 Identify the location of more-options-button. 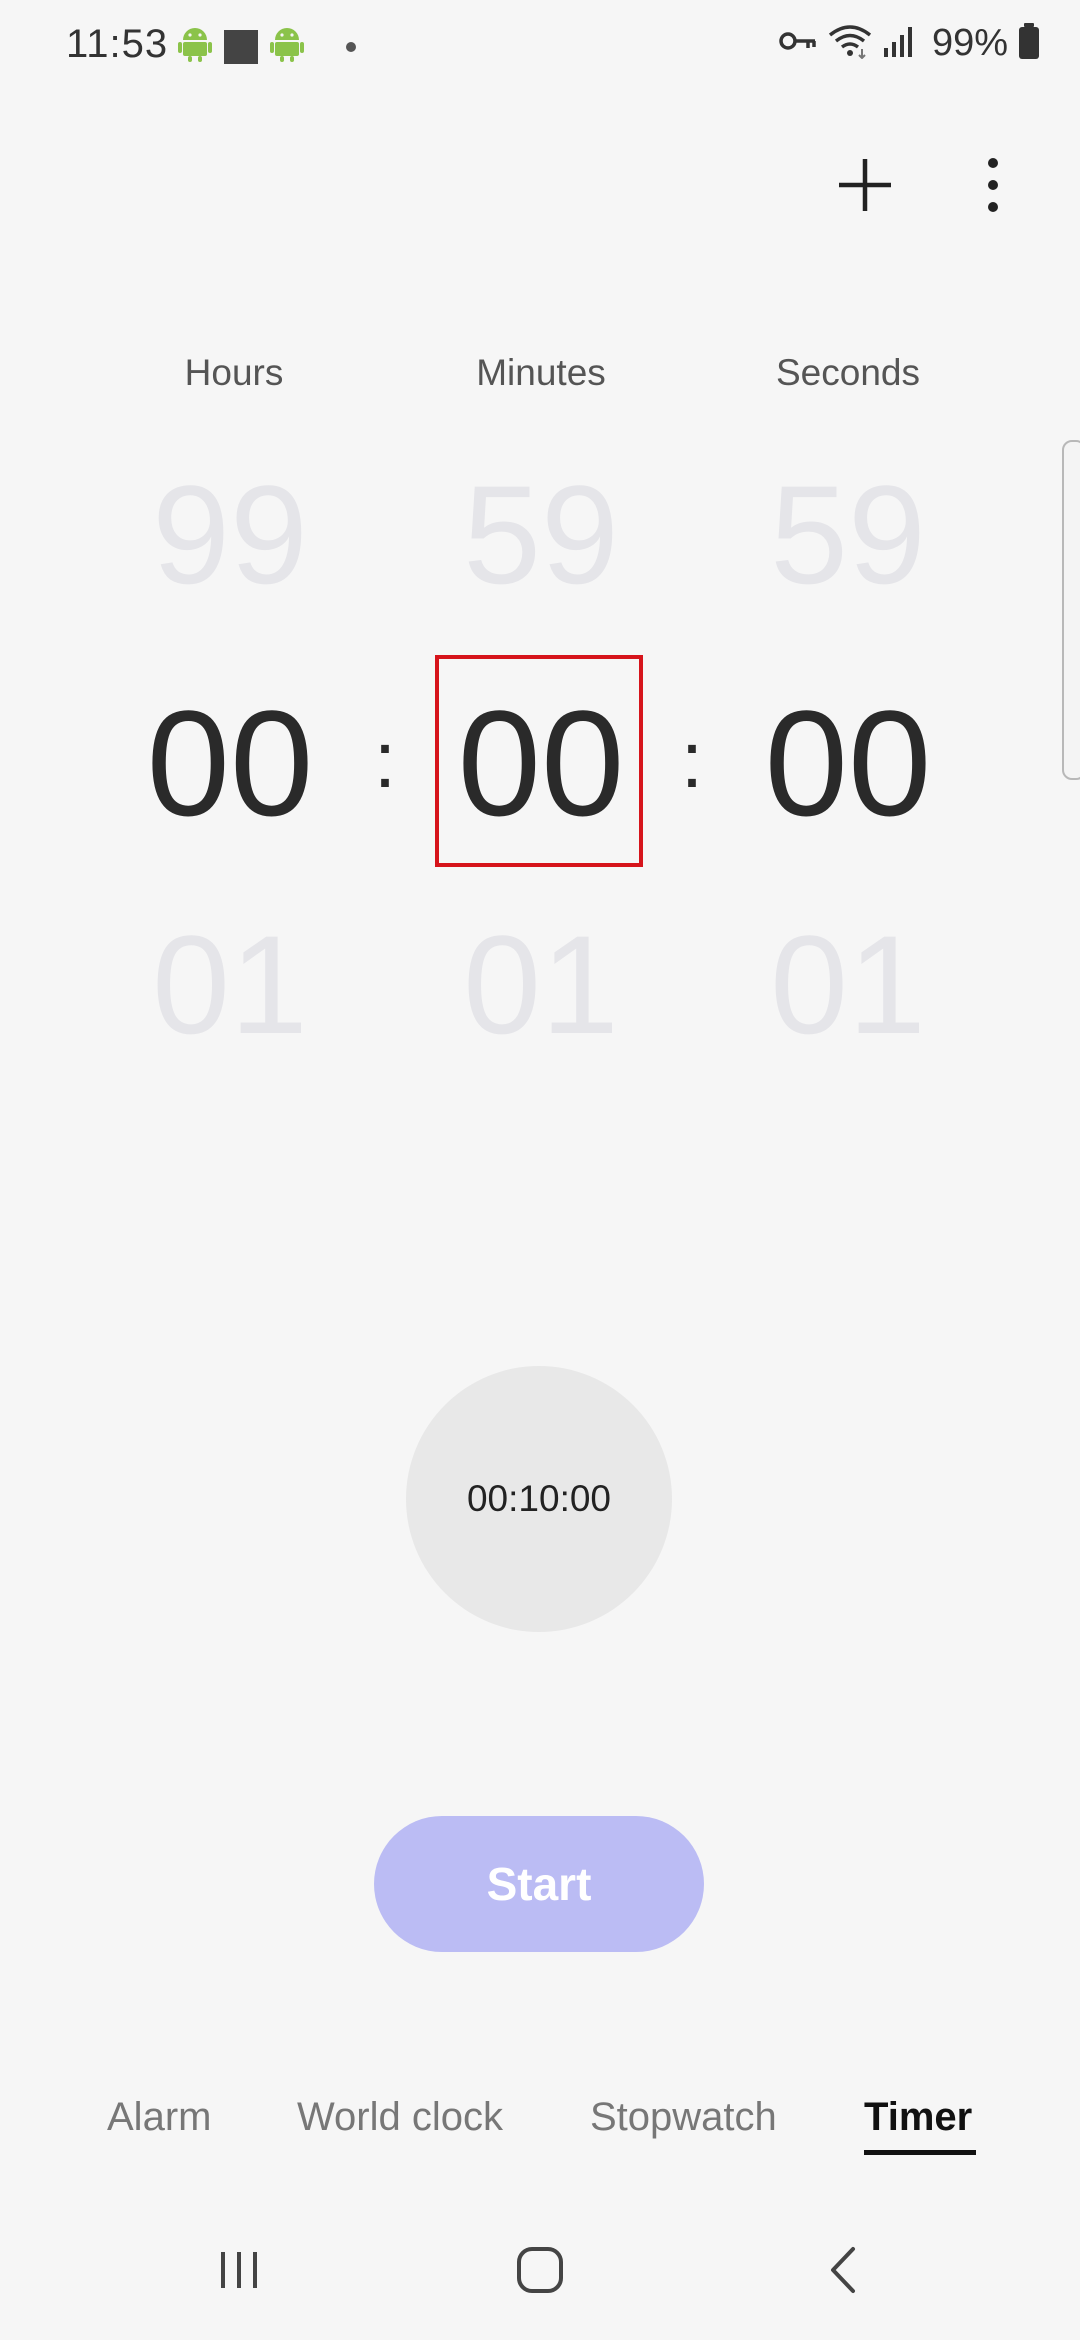
(993, 185).